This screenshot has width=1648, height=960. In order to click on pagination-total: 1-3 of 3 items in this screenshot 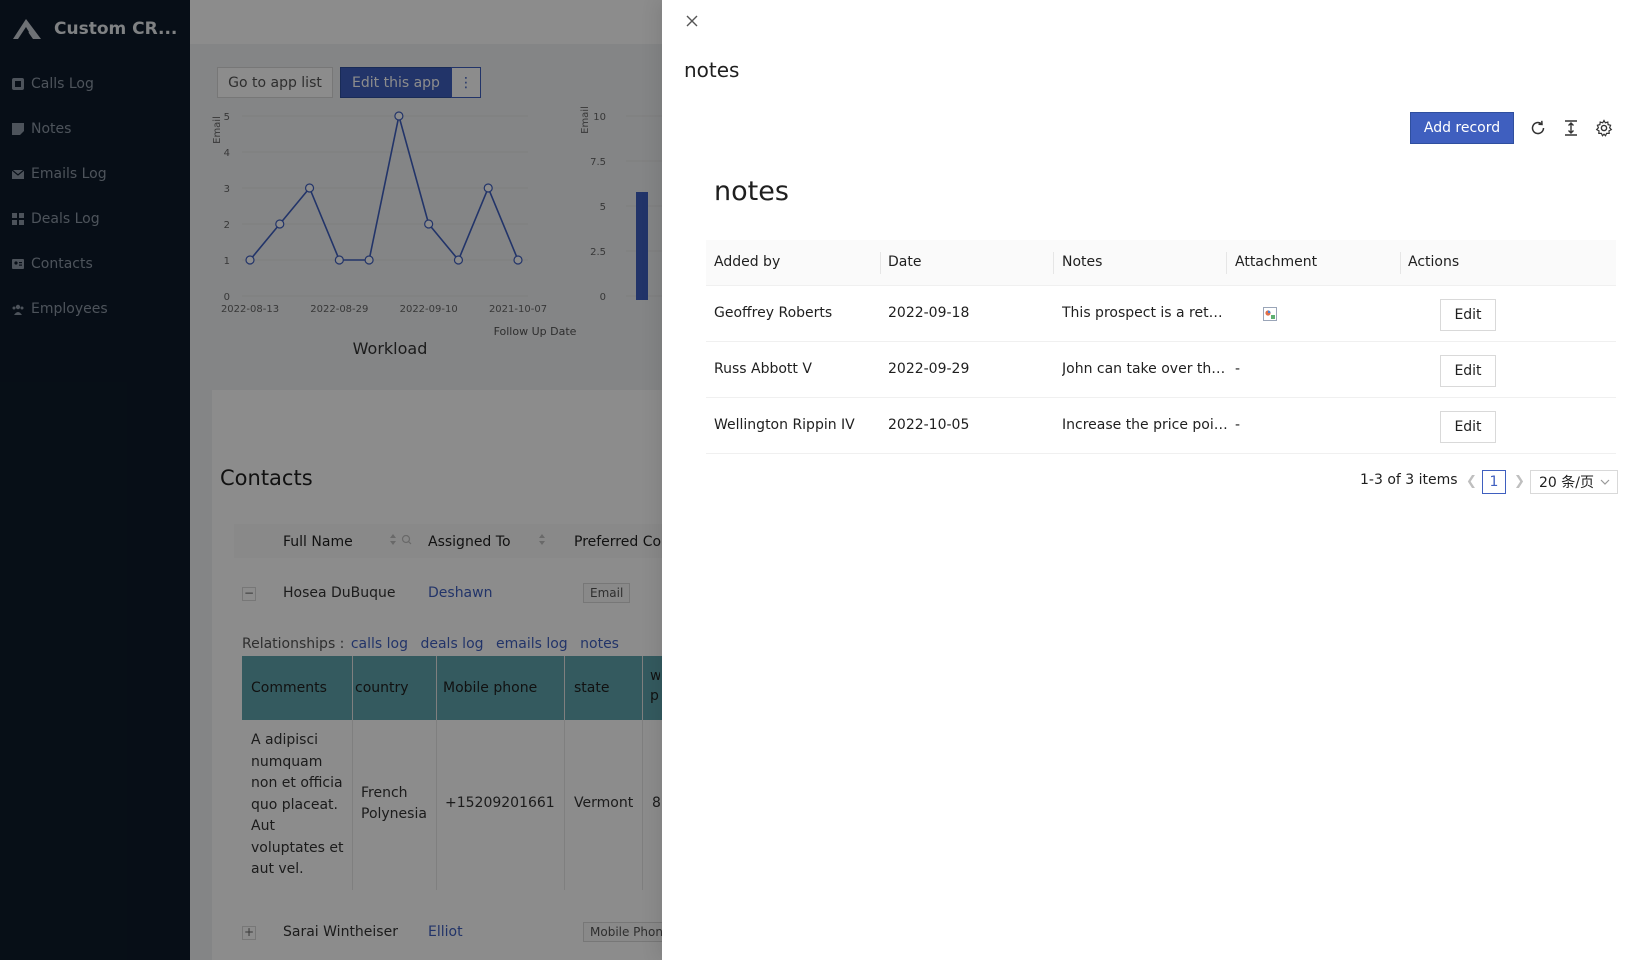, I will do `click(1409, 480)`.